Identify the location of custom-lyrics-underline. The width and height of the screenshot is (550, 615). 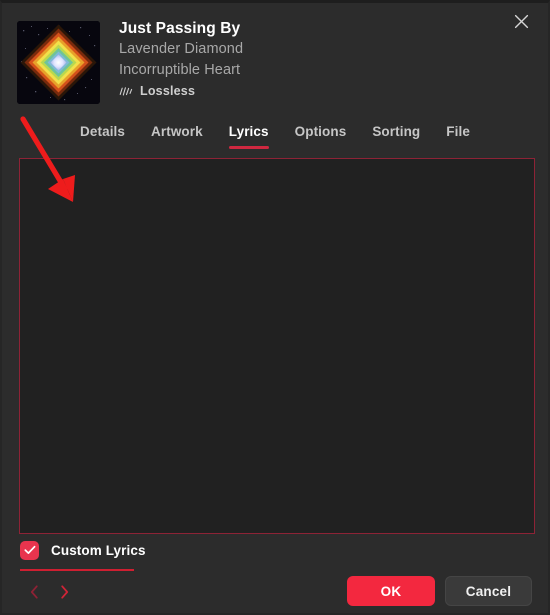
(77, 570).